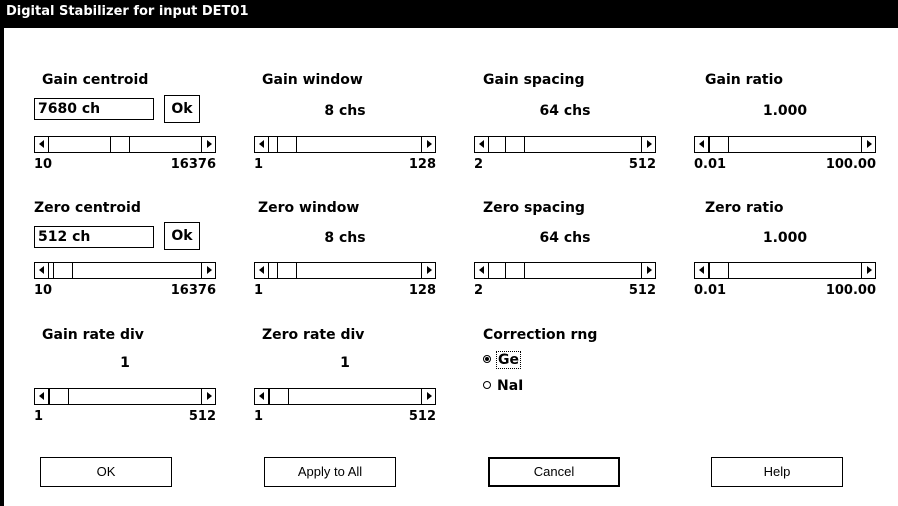 Image resolution: width=898 pixels, height=506 pixels. What do you see at coordinates (487, 385) in the screenshot?
I see `radio-unselected-icon` at bounding box center [487, 385].